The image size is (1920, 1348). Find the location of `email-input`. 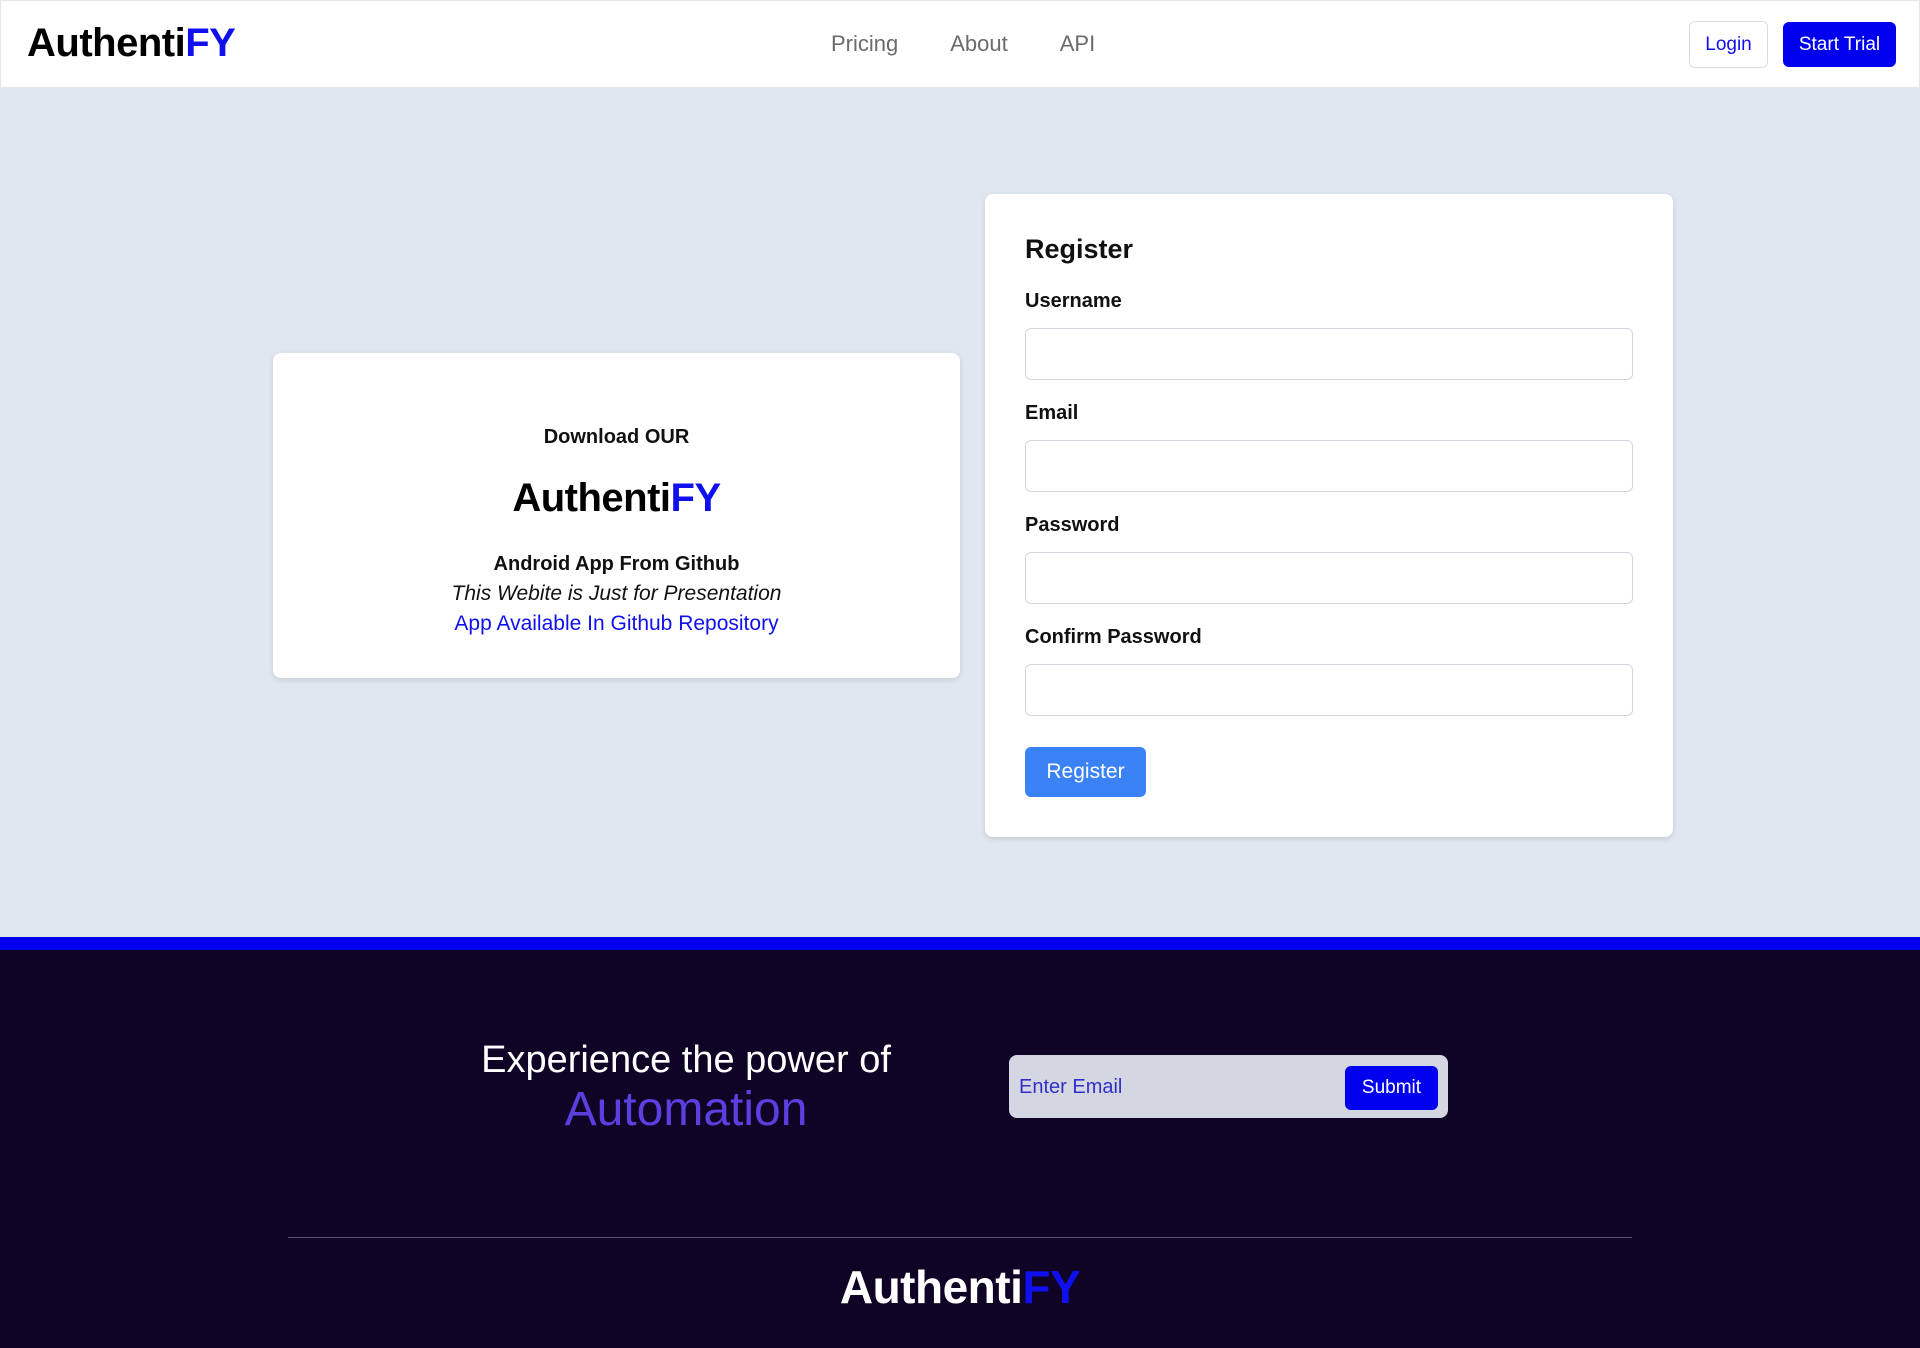

email-input is located at coordinates (1329, 466).